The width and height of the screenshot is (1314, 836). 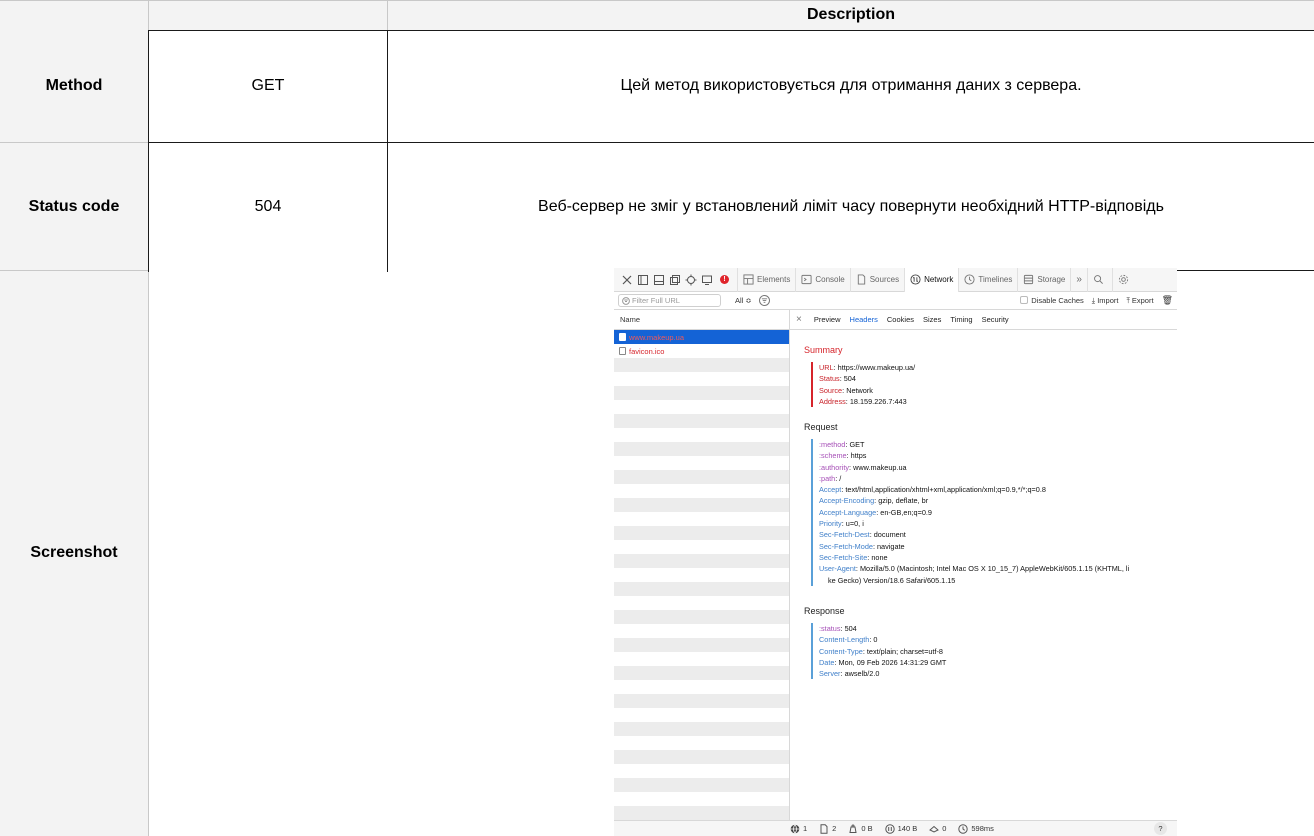 I want to click on error-badge-icon: !, so click(x=724, y=279).